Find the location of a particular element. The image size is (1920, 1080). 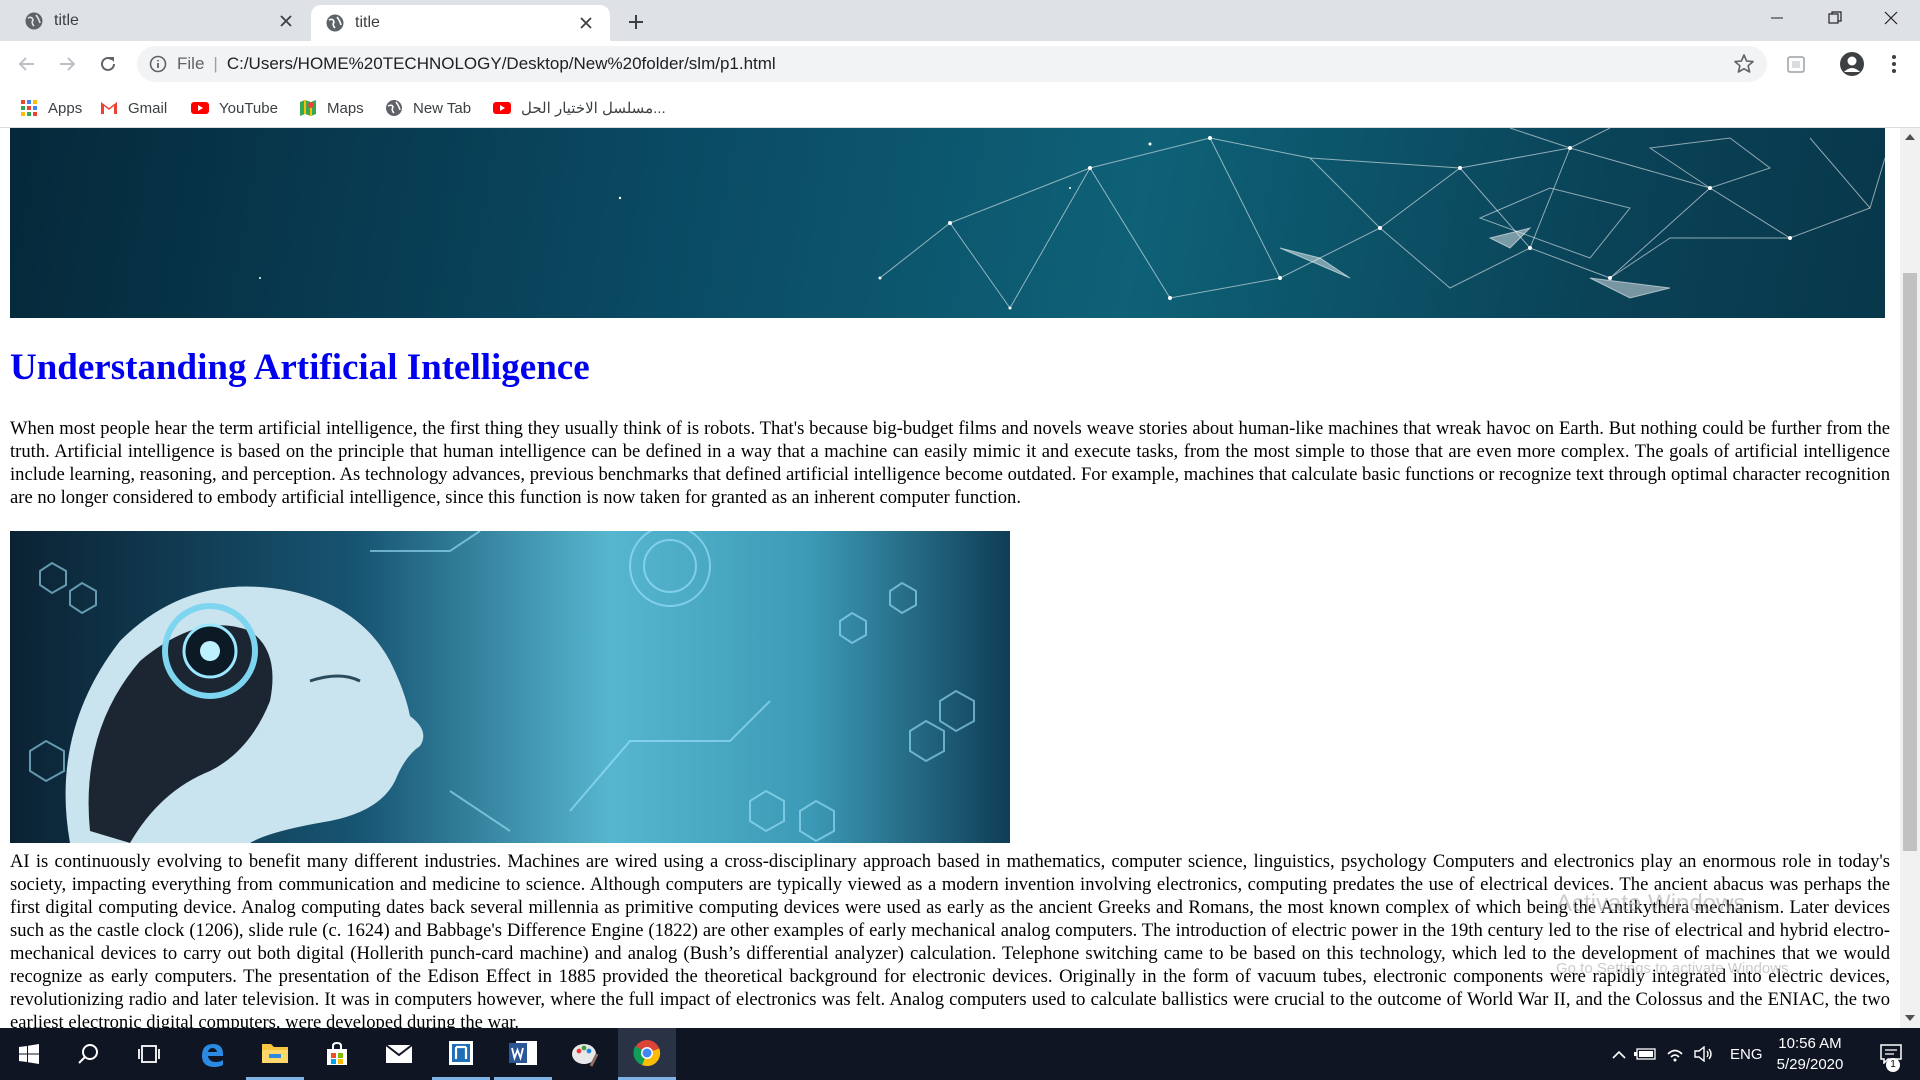

extension-icon is located at coordinates (1796, 64).